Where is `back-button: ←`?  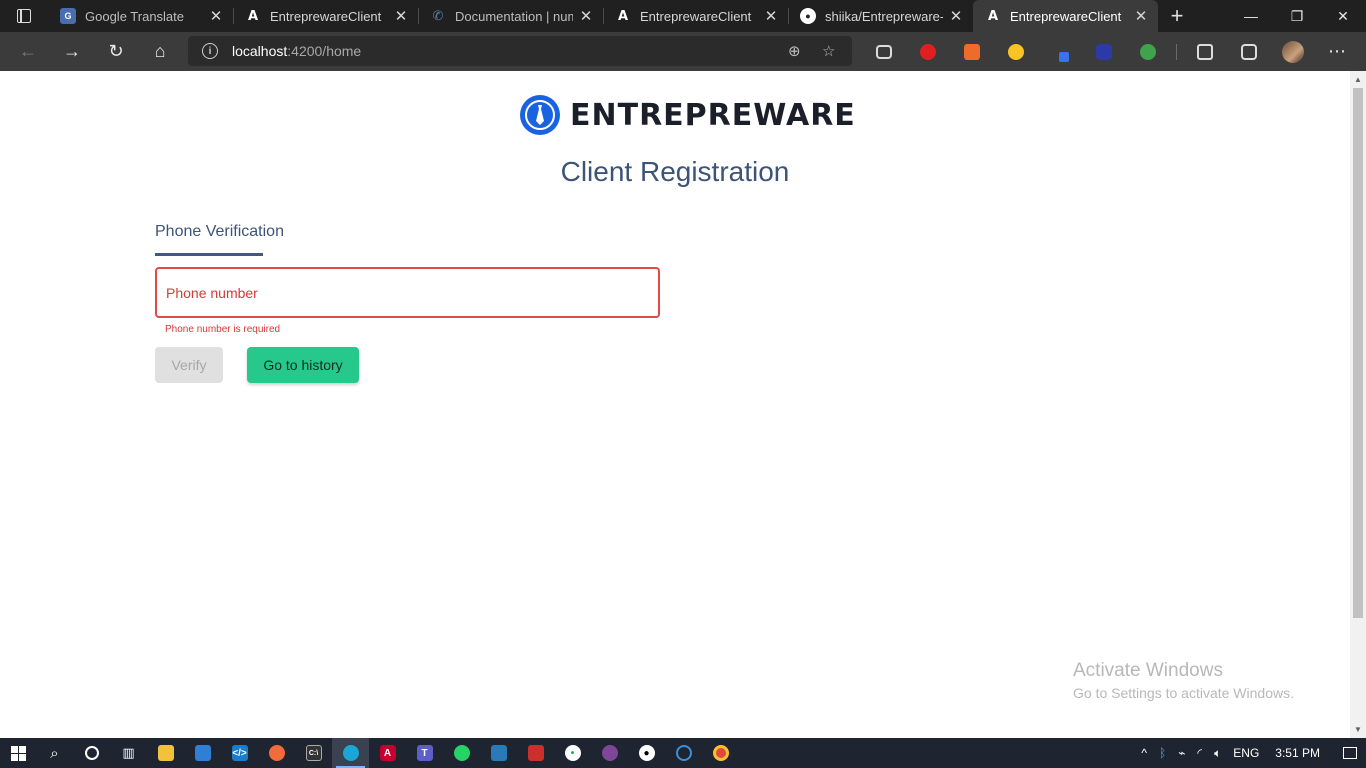 back-button: ← is located at coordinates (28, 51).